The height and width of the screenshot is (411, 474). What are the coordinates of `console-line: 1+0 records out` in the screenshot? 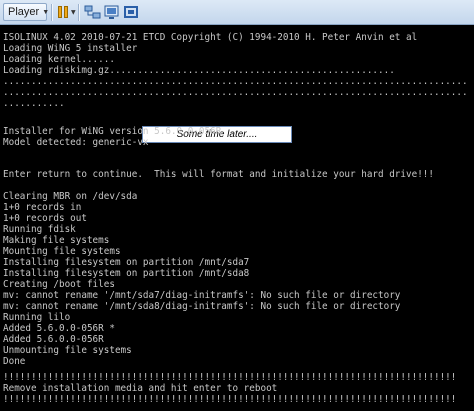 It's located at (45, 218).